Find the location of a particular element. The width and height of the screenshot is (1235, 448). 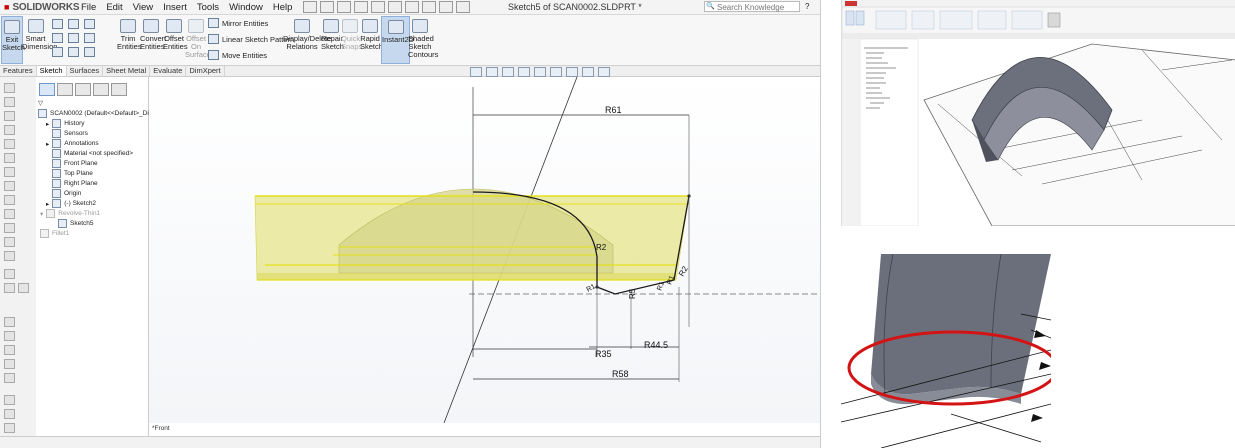

menu-tools: Tools is located at coordinates (208, 7).